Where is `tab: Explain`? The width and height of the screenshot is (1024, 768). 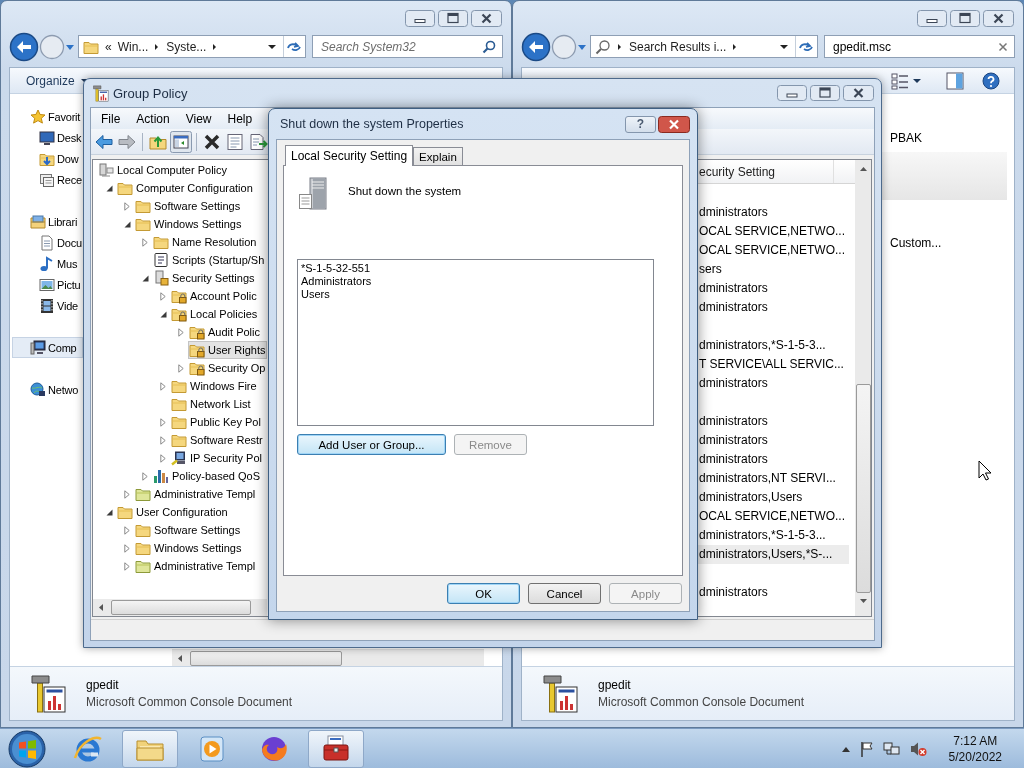 tab: Explain is located at coordinates (438, 156).